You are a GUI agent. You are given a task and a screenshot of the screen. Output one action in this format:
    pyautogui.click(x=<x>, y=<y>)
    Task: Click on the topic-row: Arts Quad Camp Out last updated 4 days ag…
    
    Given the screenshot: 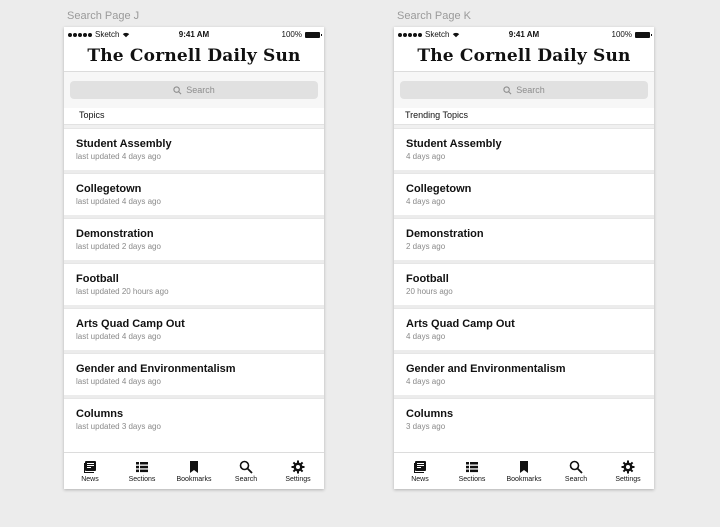 What is the action you would take?
    pyautogui.click(x=194, y=329)
    